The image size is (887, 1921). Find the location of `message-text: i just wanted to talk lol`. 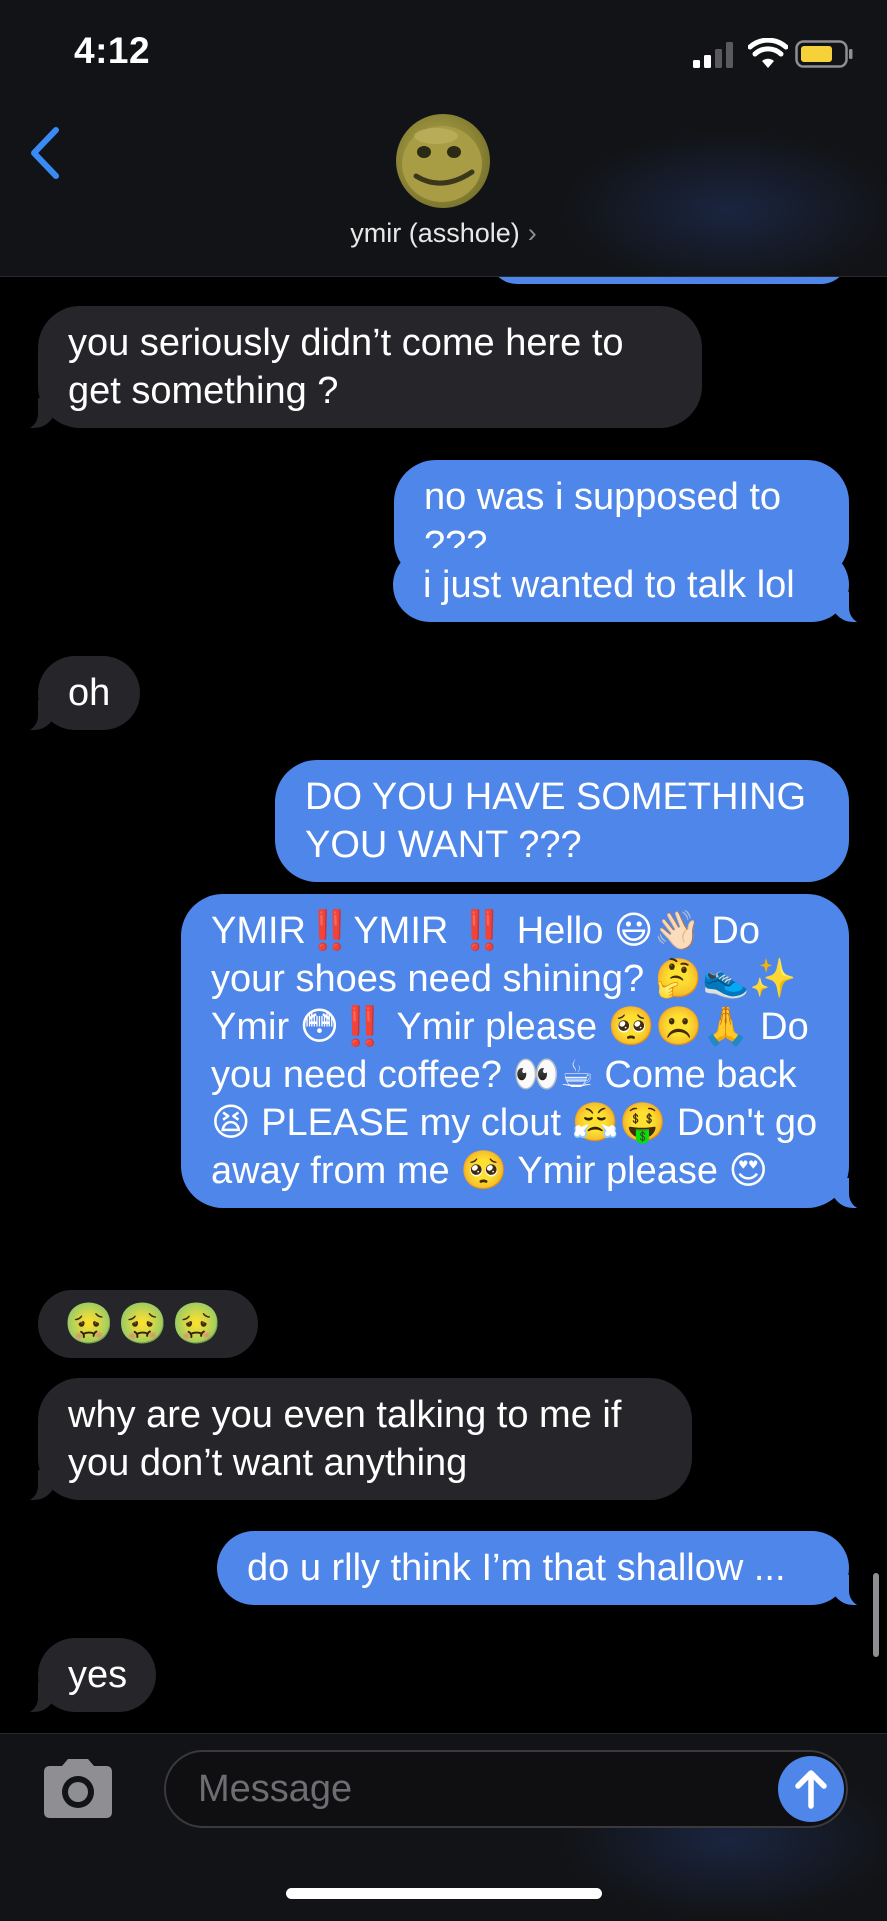

message-text: i just wanted to talk lol is located at coordinates (609, 585).